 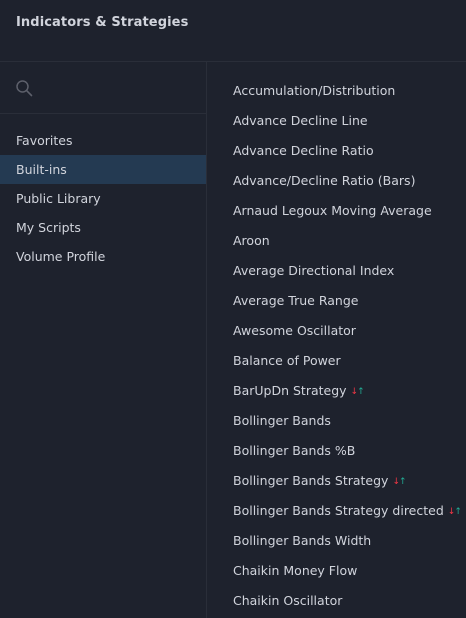 I want to click on list-item: Arnaud Legoux Moving Average, so click(x=337, y=211).